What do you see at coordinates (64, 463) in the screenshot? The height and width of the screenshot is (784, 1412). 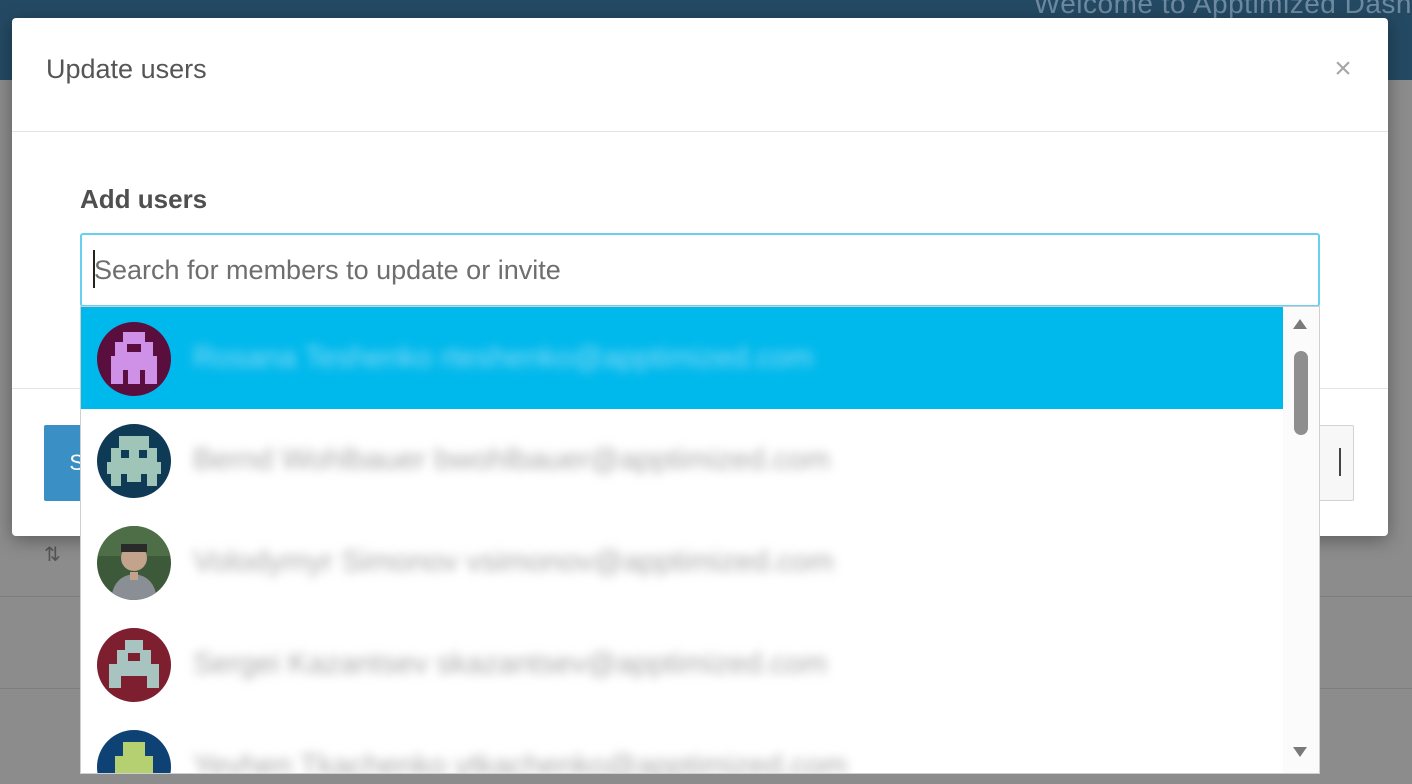 I see `save-button: S` at bounding box center [64, 463].